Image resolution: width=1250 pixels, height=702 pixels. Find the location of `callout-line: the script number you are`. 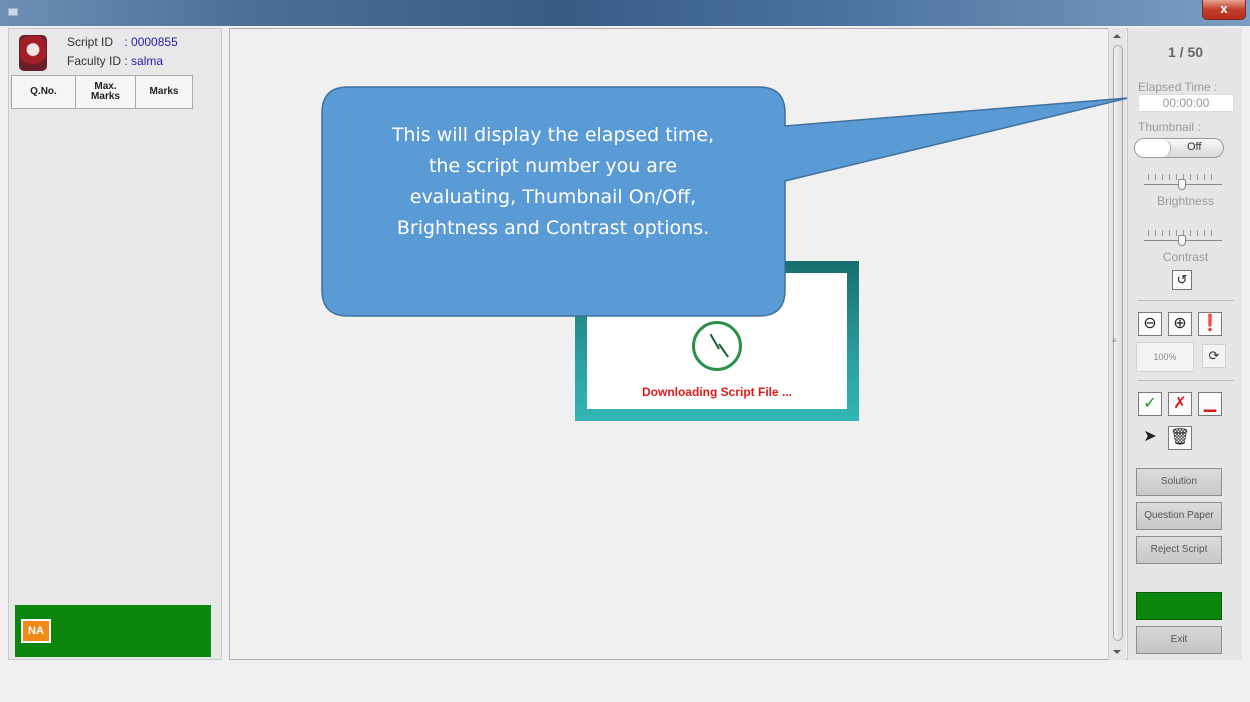

callout-line: the script number you are is located at coordinates (553, 166).